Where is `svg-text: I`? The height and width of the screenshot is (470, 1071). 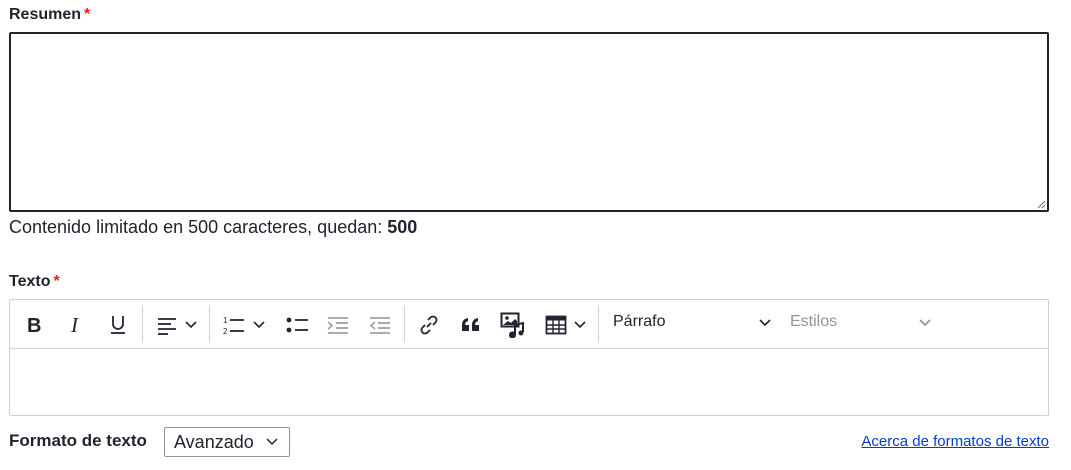
svg-text: I is located at coordinates (74, 325).